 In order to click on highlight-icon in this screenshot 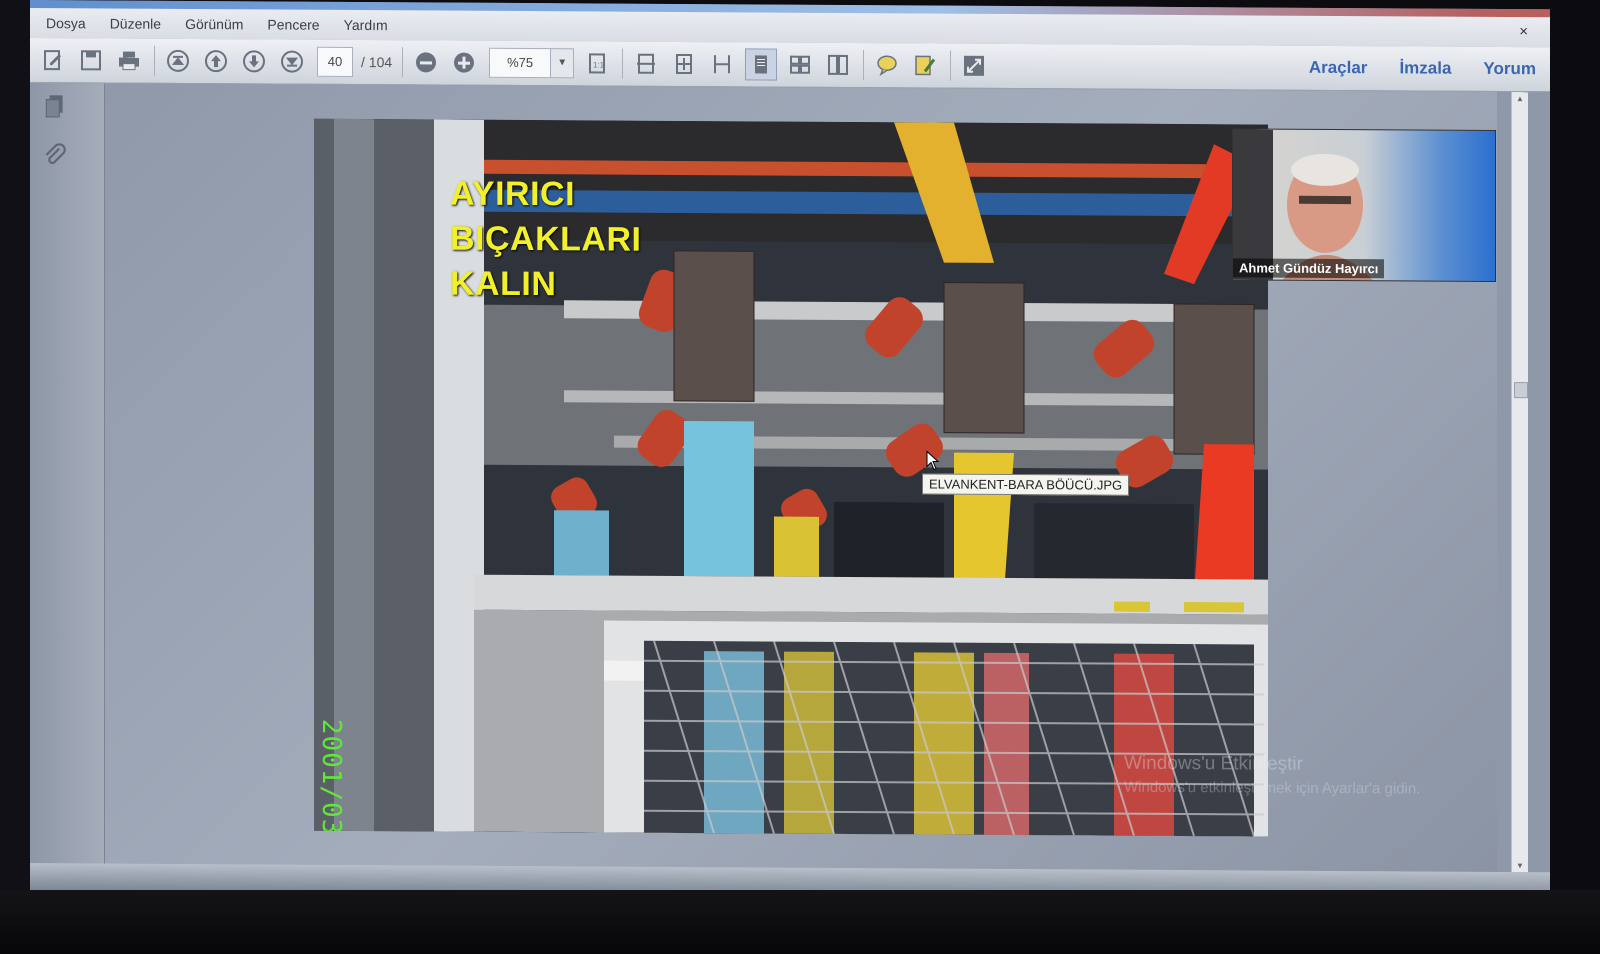, I will do `click(925, 65)`.